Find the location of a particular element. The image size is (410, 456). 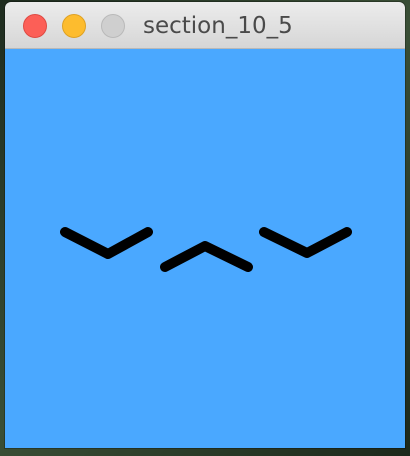

window-title: section_10_5 is located at coordinates (218, 26).